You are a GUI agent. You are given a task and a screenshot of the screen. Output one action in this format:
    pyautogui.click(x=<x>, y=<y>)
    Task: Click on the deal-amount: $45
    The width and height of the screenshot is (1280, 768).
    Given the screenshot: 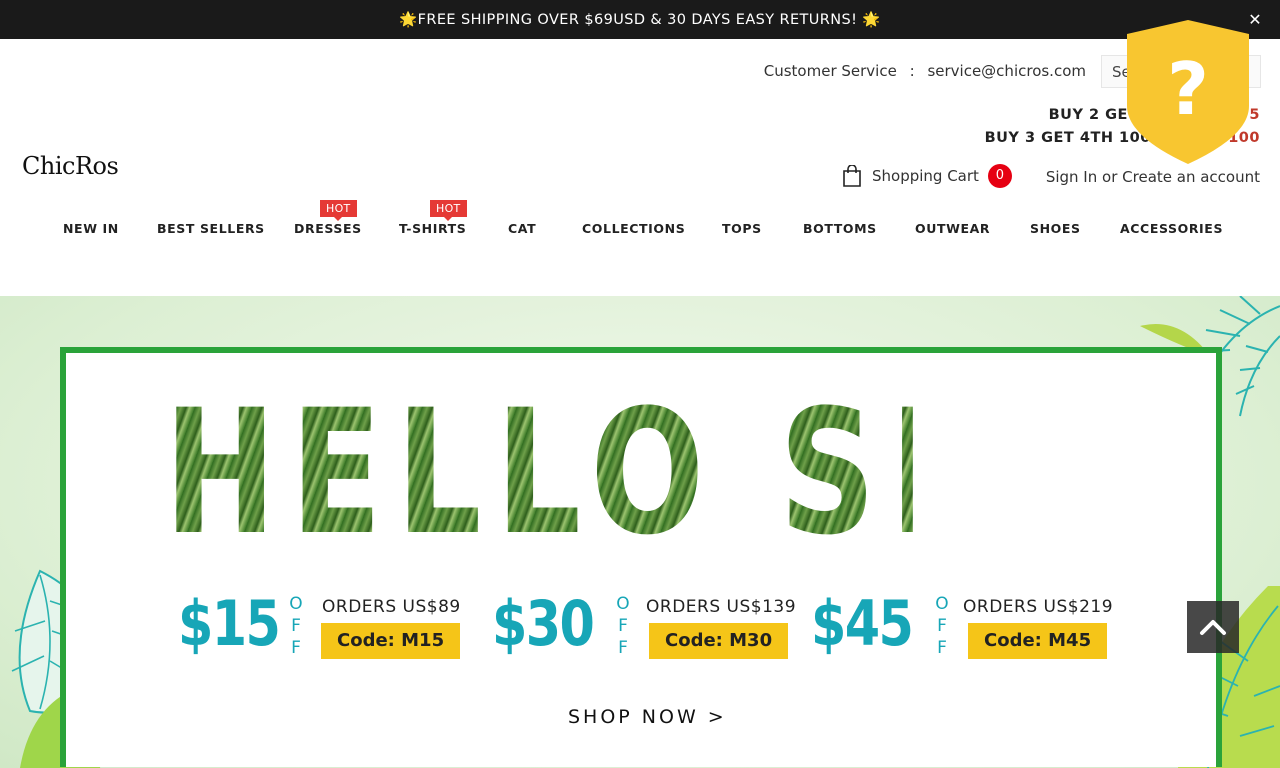 What is the action you would take?
    pyautogui.click(x=862, y=623)
    